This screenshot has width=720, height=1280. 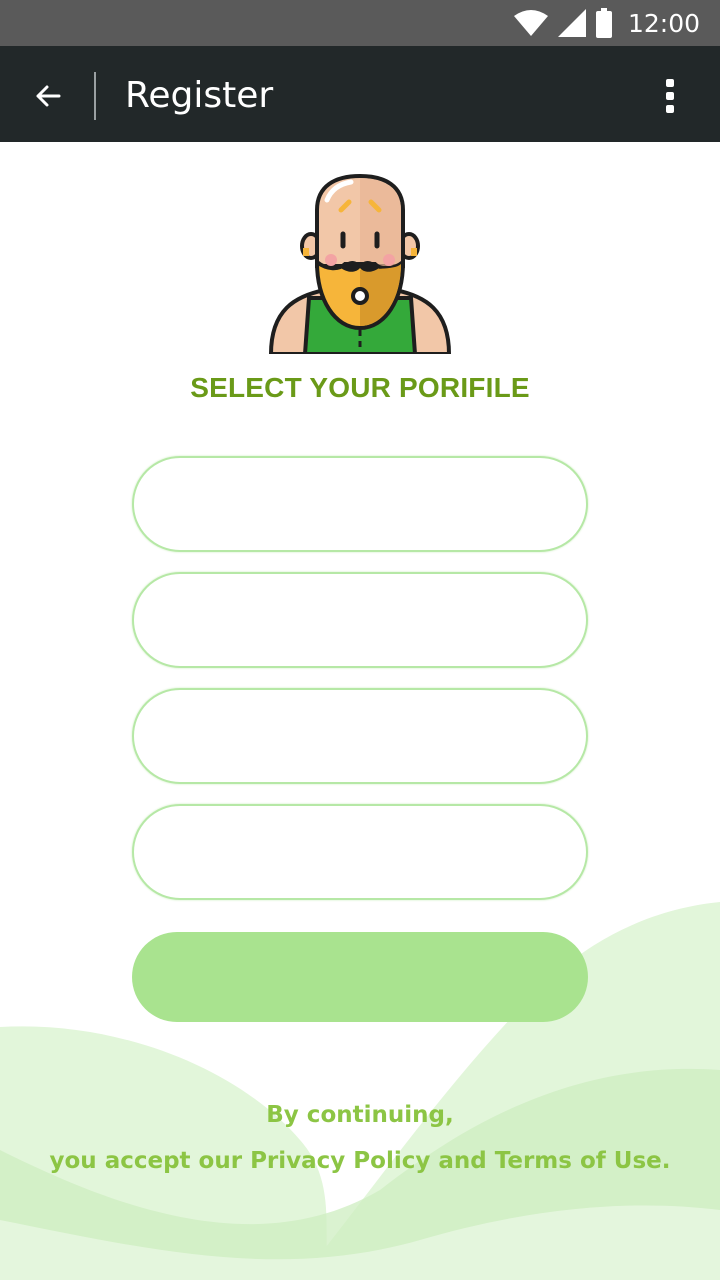 I want to click on battery-icon, so click(x=603, y=23).